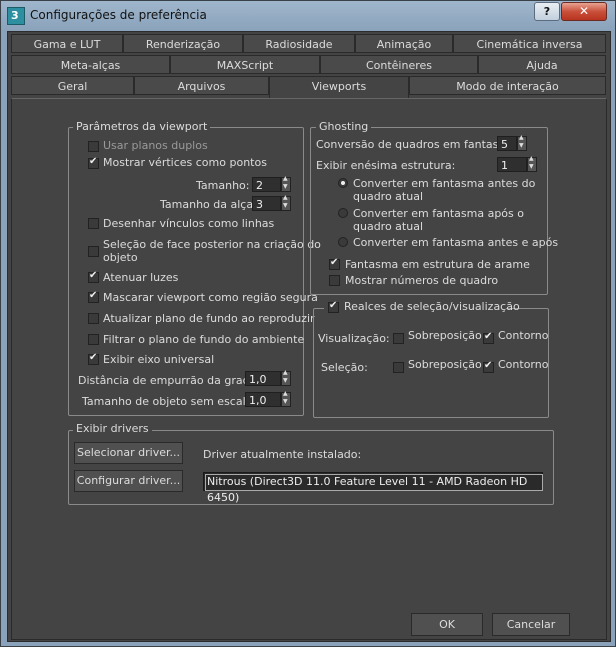  What do you see at coordinates (344, 367) in the screenshot?
I see `selection-row-label: Seleção:` at bounding box center [344, 367].